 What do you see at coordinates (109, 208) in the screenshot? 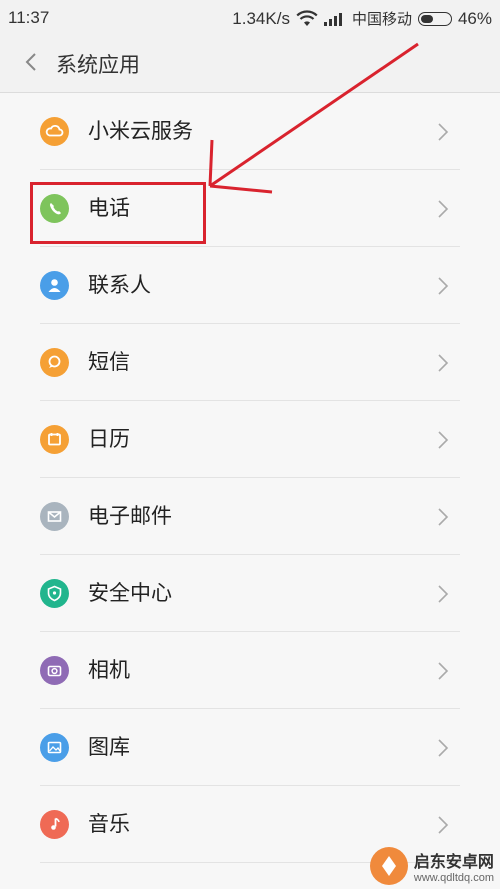
I see `list-item-label: 电话` at bounding box center [109, 208].